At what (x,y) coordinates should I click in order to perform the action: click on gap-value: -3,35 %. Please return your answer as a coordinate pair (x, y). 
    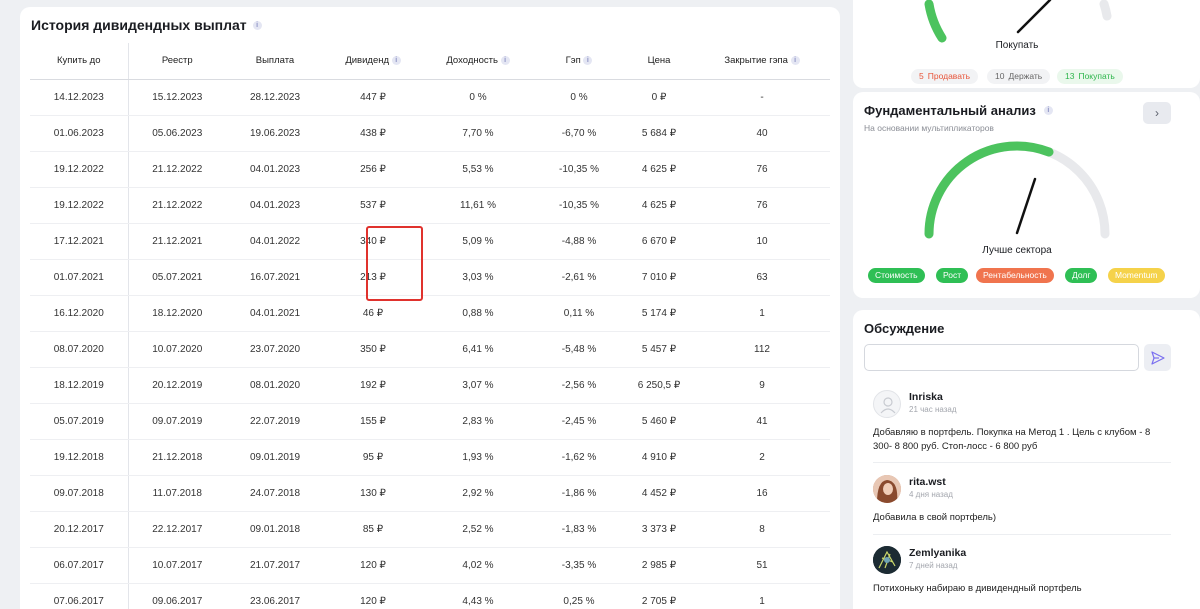
    Looking at the image, I should click on (579, 565).